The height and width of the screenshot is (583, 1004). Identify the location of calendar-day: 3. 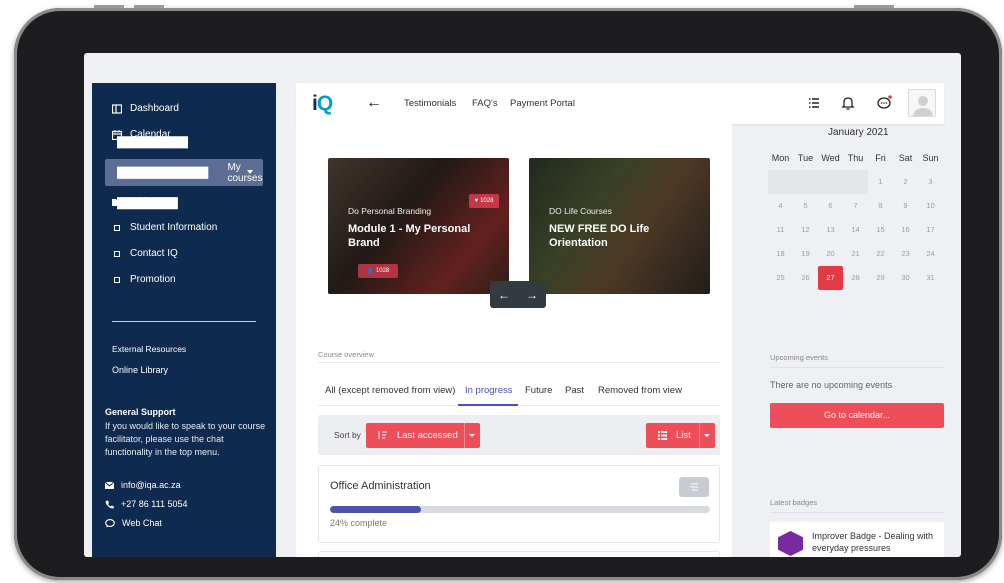
(930, 182).